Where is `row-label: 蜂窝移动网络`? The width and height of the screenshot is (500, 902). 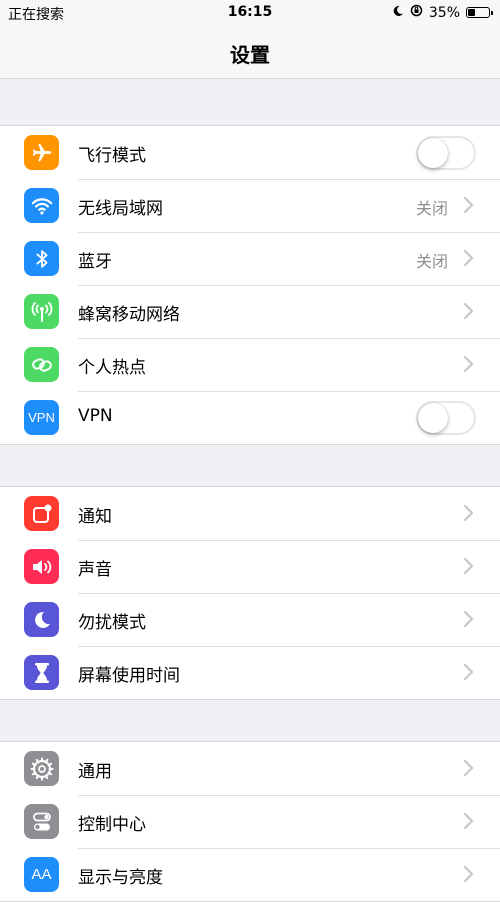 row-label: 蜂窝移动网络 is located at coordinates (129, 315).